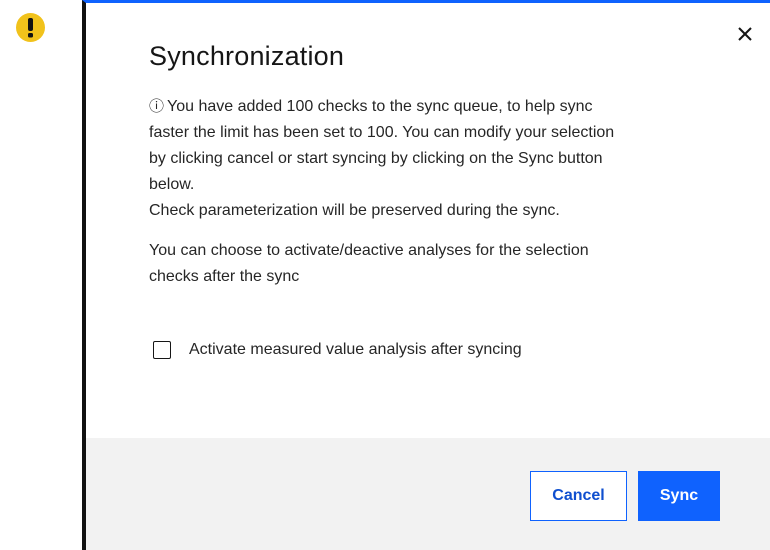 Image resolution: width=770 pixels, height=550 pixels. I want to click on cancel-button: Cancel, so click(578, 496).